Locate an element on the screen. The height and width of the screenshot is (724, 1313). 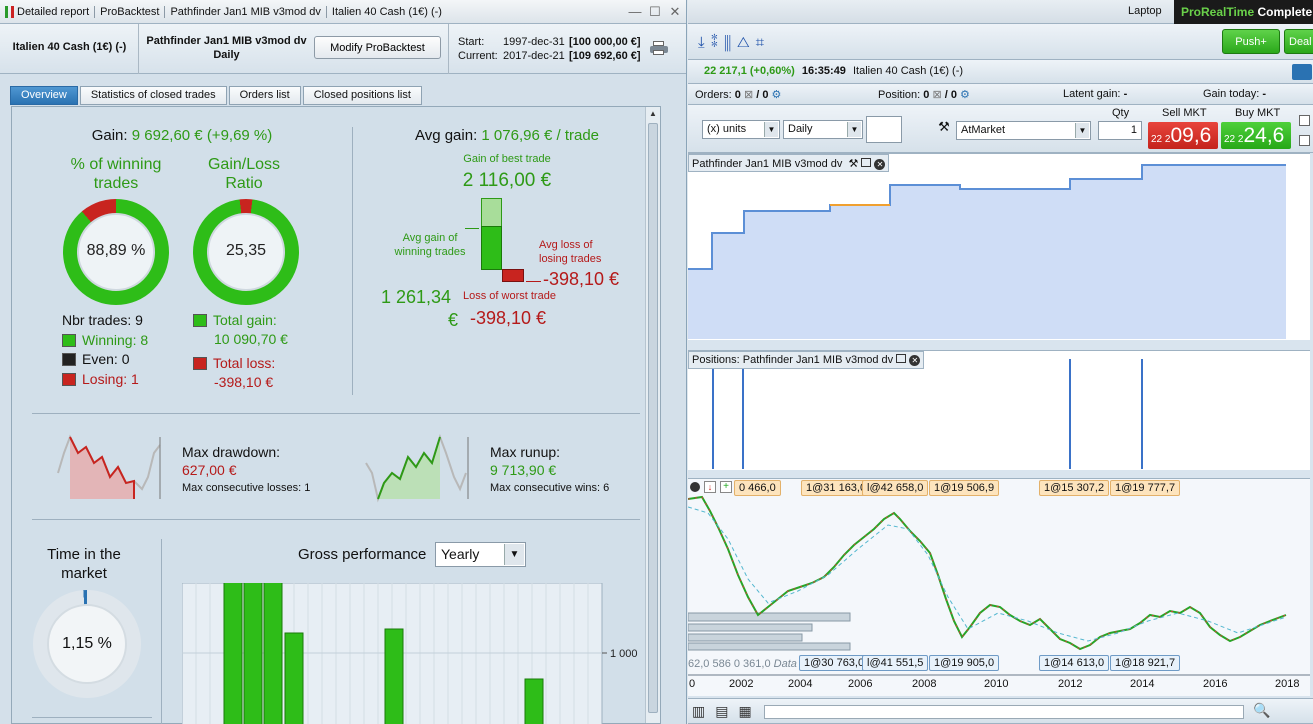
buy-market-button: 22 224,6 is located at coordinates (1256, 135).